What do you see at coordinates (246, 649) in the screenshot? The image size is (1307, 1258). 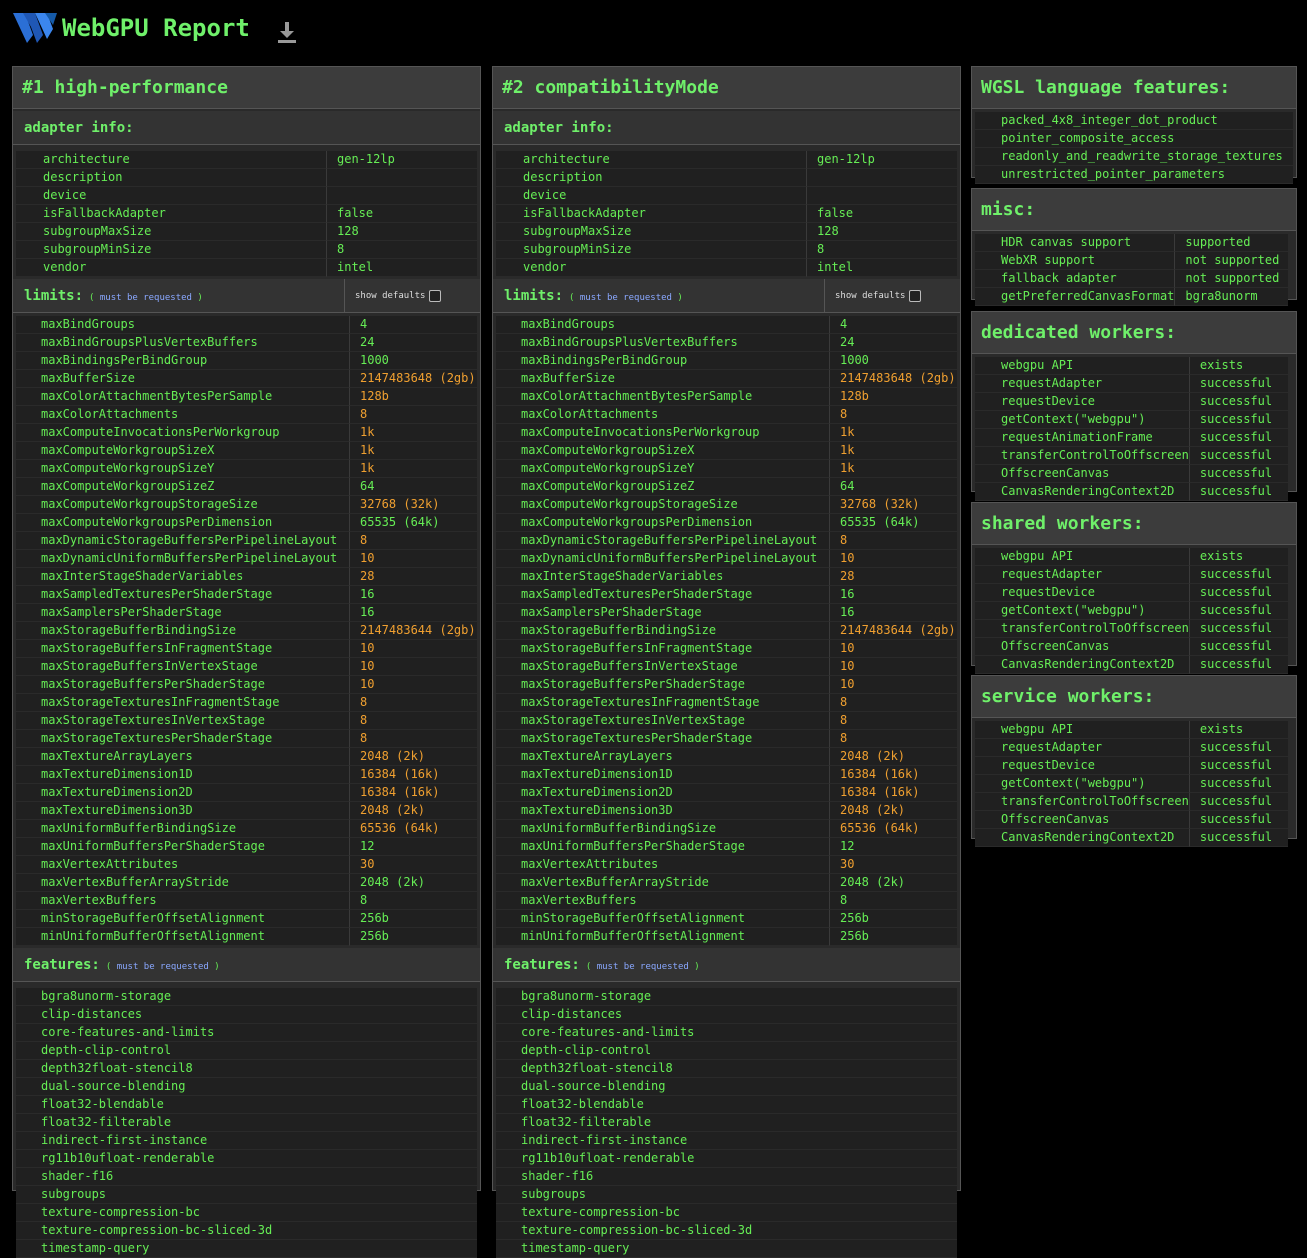 I see `table-row: maxStorageBuffersInFragmentStage 10` at bounding box center [246, 649].